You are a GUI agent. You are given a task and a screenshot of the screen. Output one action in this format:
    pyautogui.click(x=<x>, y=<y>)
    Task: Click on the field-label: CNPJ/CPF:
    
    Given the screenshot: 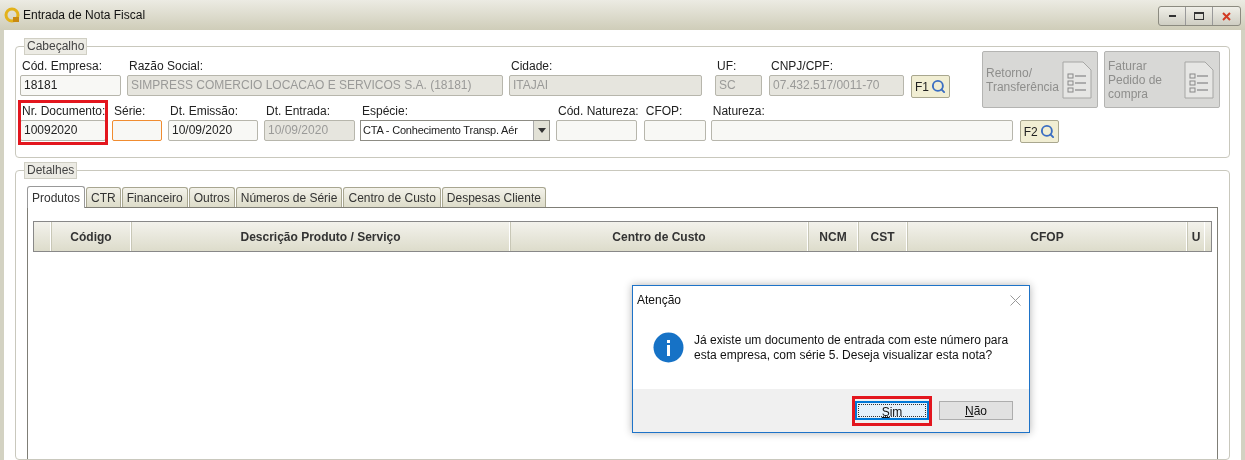 What is the action you would take?
    pyautogui.click(x=802, y=66)
    